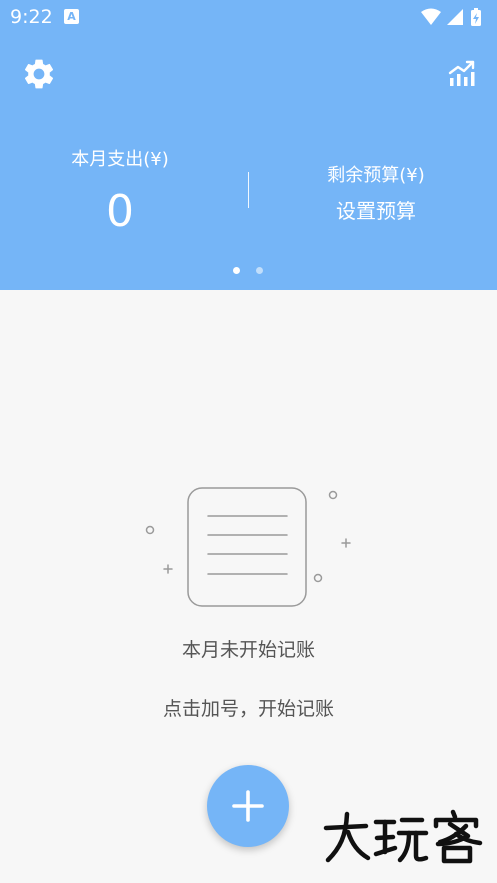 This screenshot has height=883, width=497. I want to click on gear-icon, so click(39, 74).